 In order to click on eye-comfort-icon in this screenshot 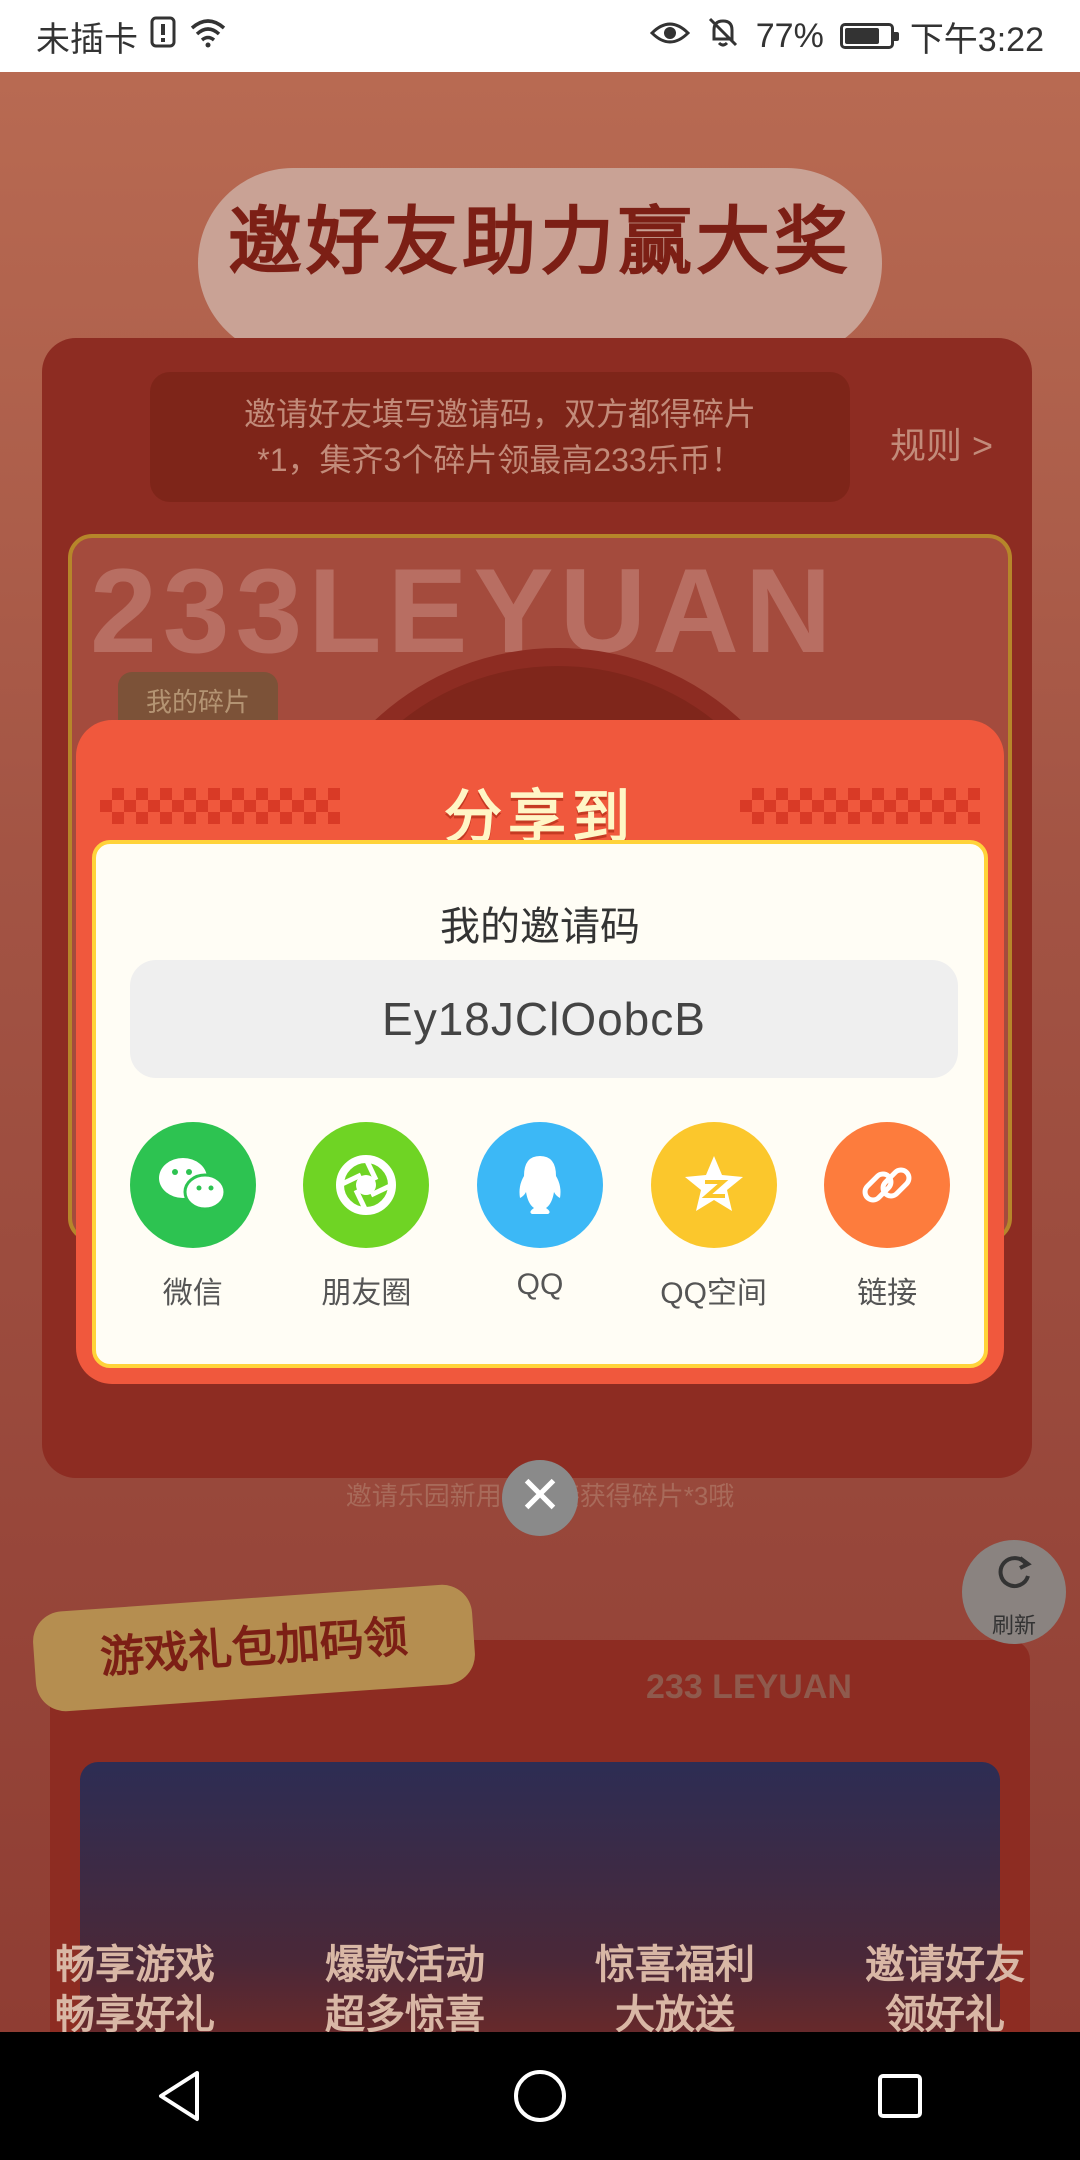, I will do `click(669, 36)`.